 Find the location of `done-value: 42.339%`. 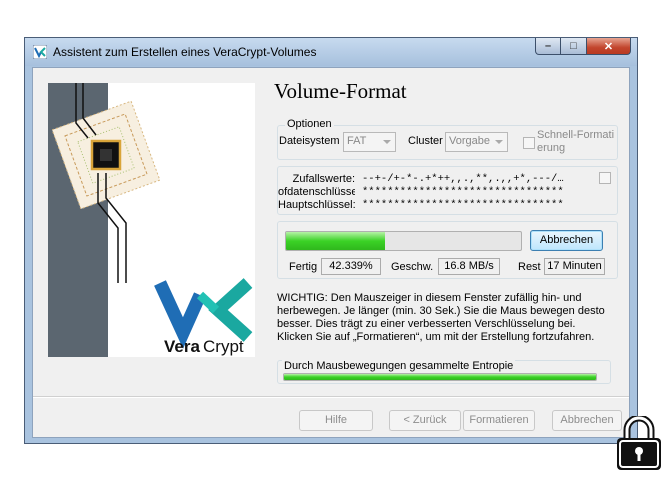

done-value: 42.339% is located at coordinates (351, 266).